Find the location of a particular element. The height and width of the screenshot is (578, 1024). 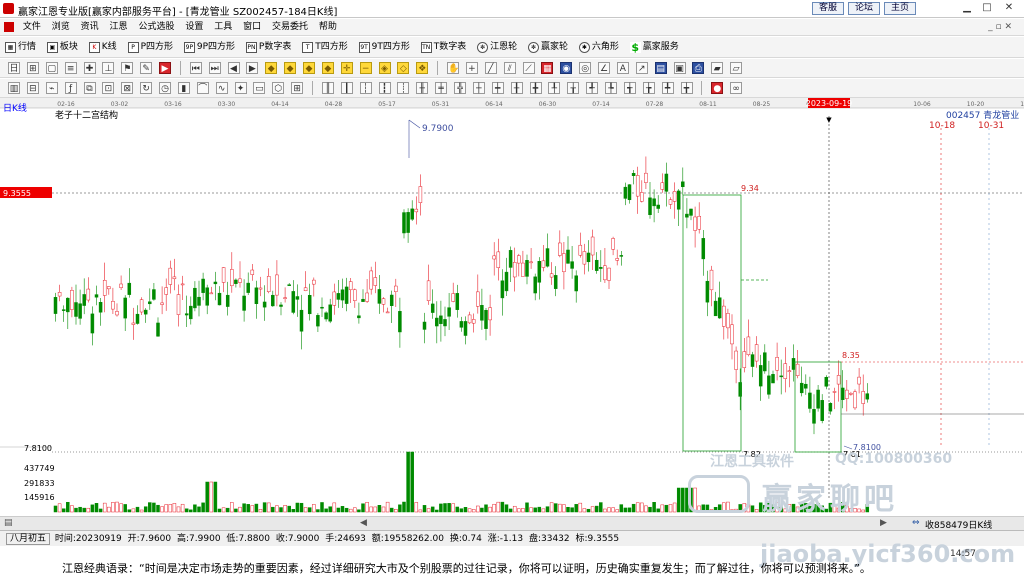

menu-browse: 浏览 is located at coordinates (61, 27).